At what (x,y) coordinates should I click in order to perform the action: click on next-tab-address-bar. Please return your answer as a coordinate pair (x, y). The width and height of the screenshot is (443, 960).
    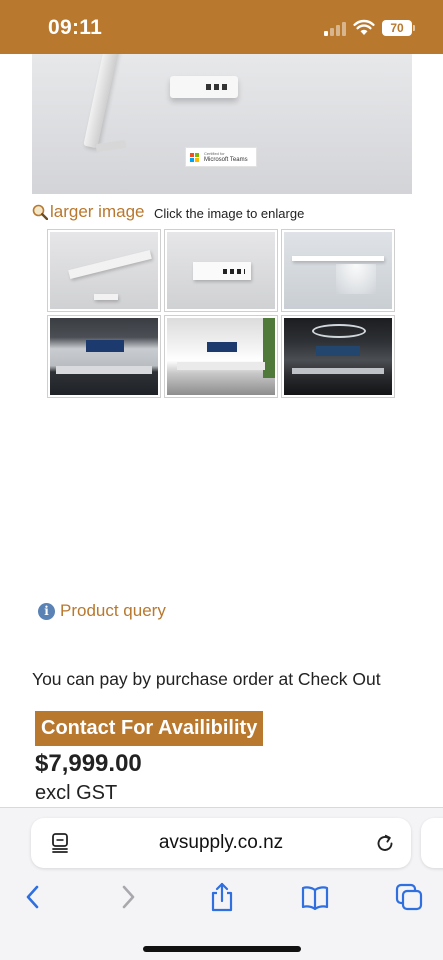
    Looking at the image, I should click on (432, 843).